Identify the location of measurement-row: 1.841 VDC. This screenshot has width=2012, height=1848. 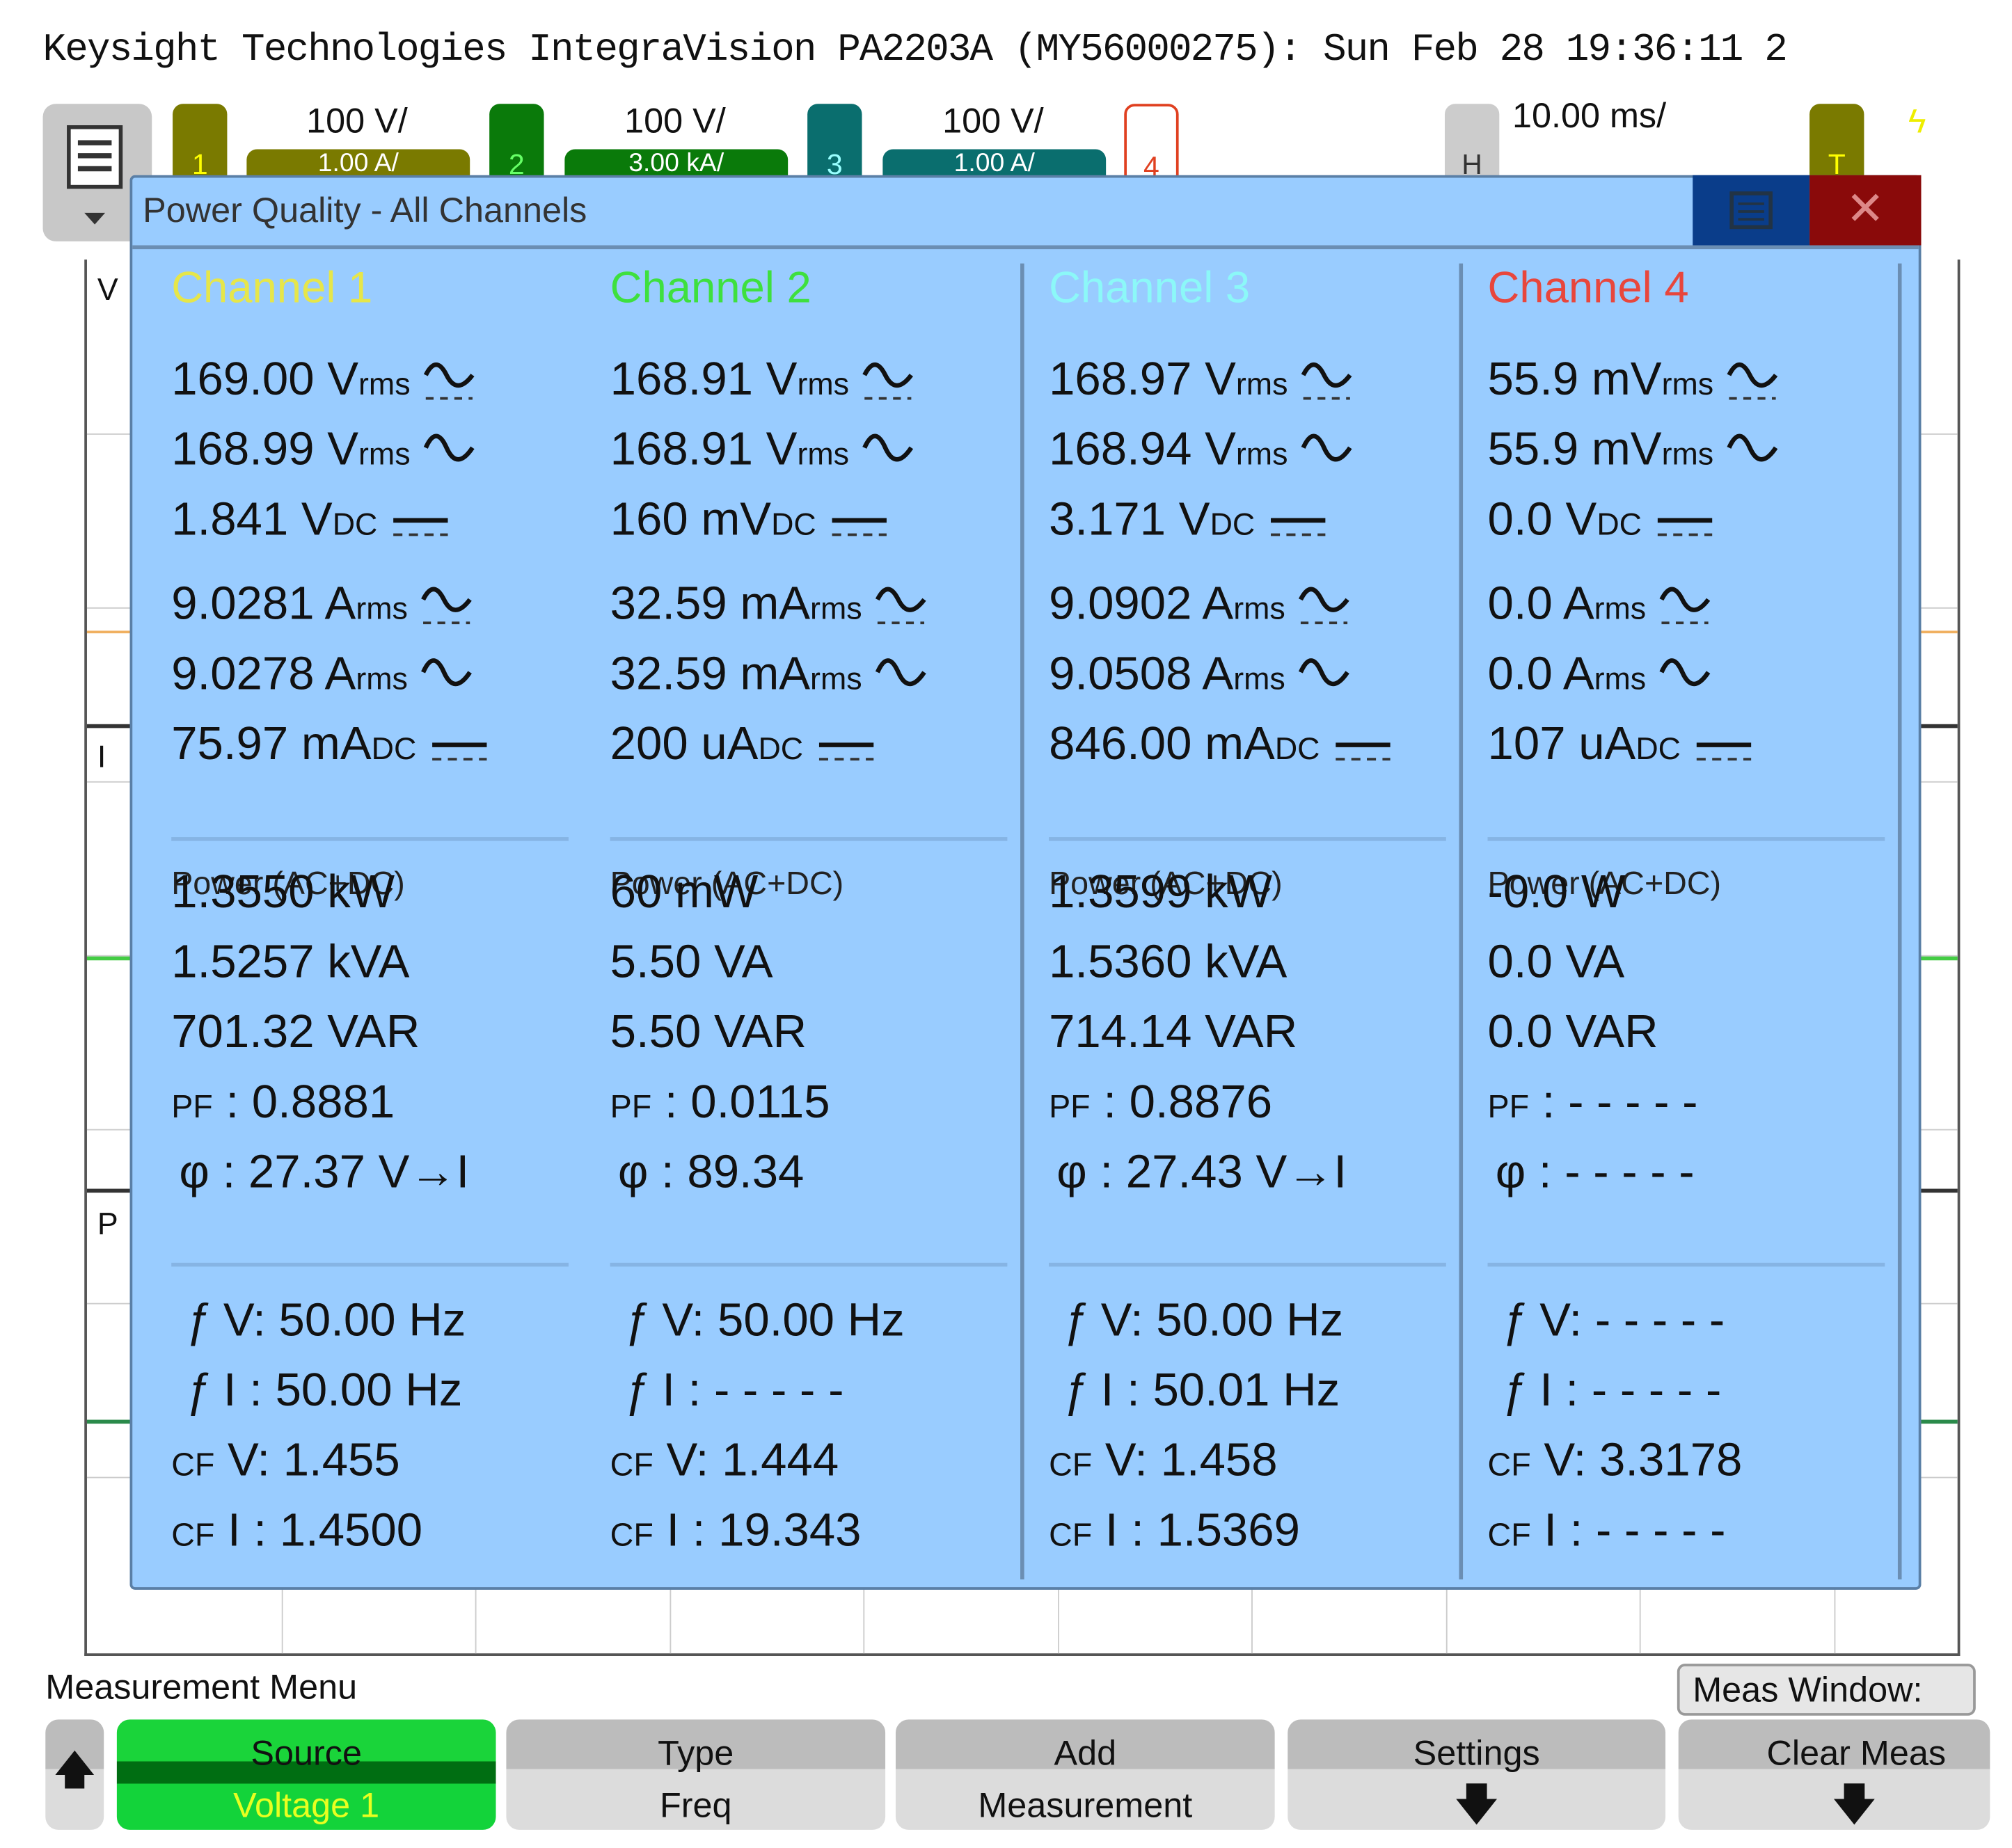
(311, 519).